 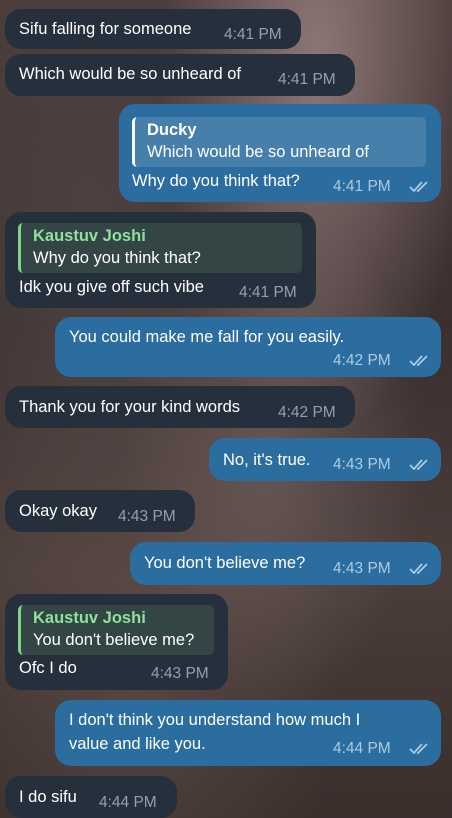 I want to click on message-bubble-outgoing: No, it's true. 4:43 PM, so click(x=325, y=459).